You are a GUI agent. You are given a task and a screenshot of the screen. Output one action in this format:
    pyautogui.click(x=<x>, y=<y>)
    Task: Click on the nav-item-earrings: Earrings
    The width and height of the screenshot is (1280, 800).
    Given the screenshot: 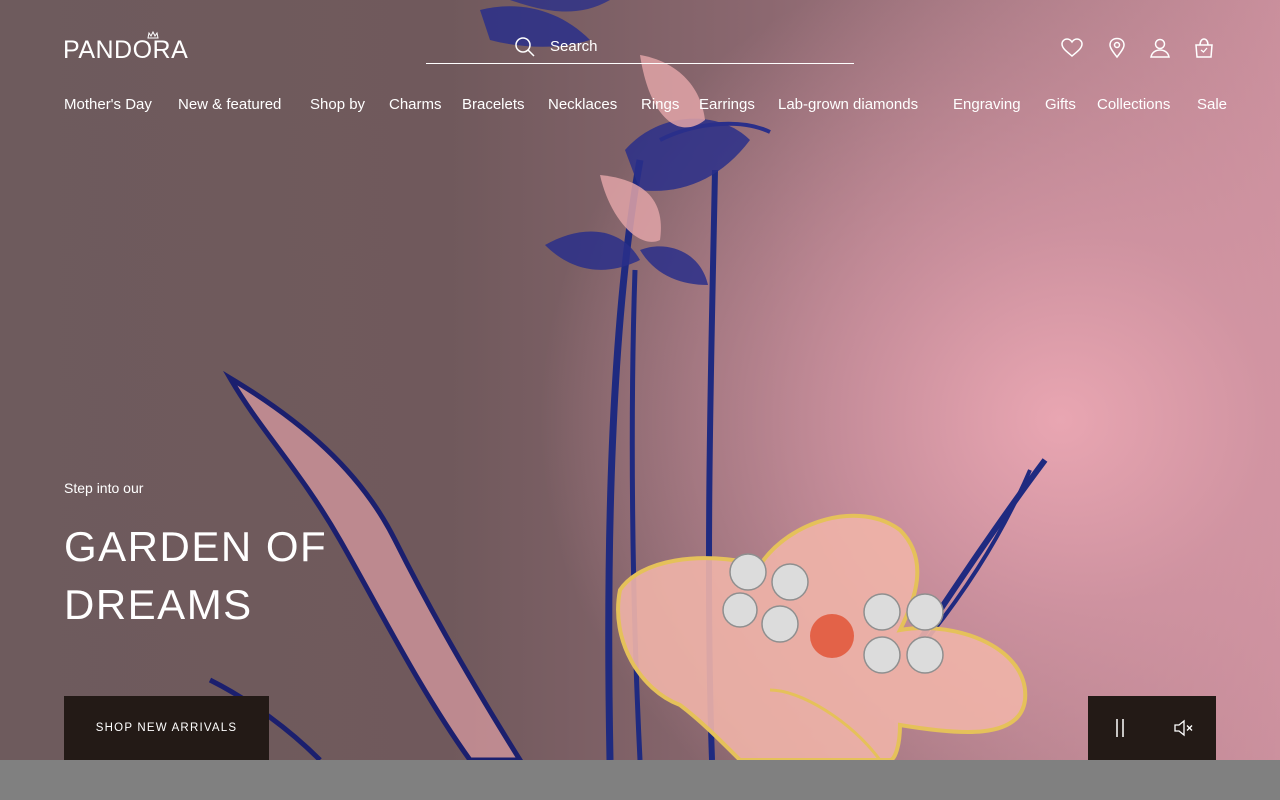 What is the action you would take?
    pyautogui.click(x=727, y=105)
    